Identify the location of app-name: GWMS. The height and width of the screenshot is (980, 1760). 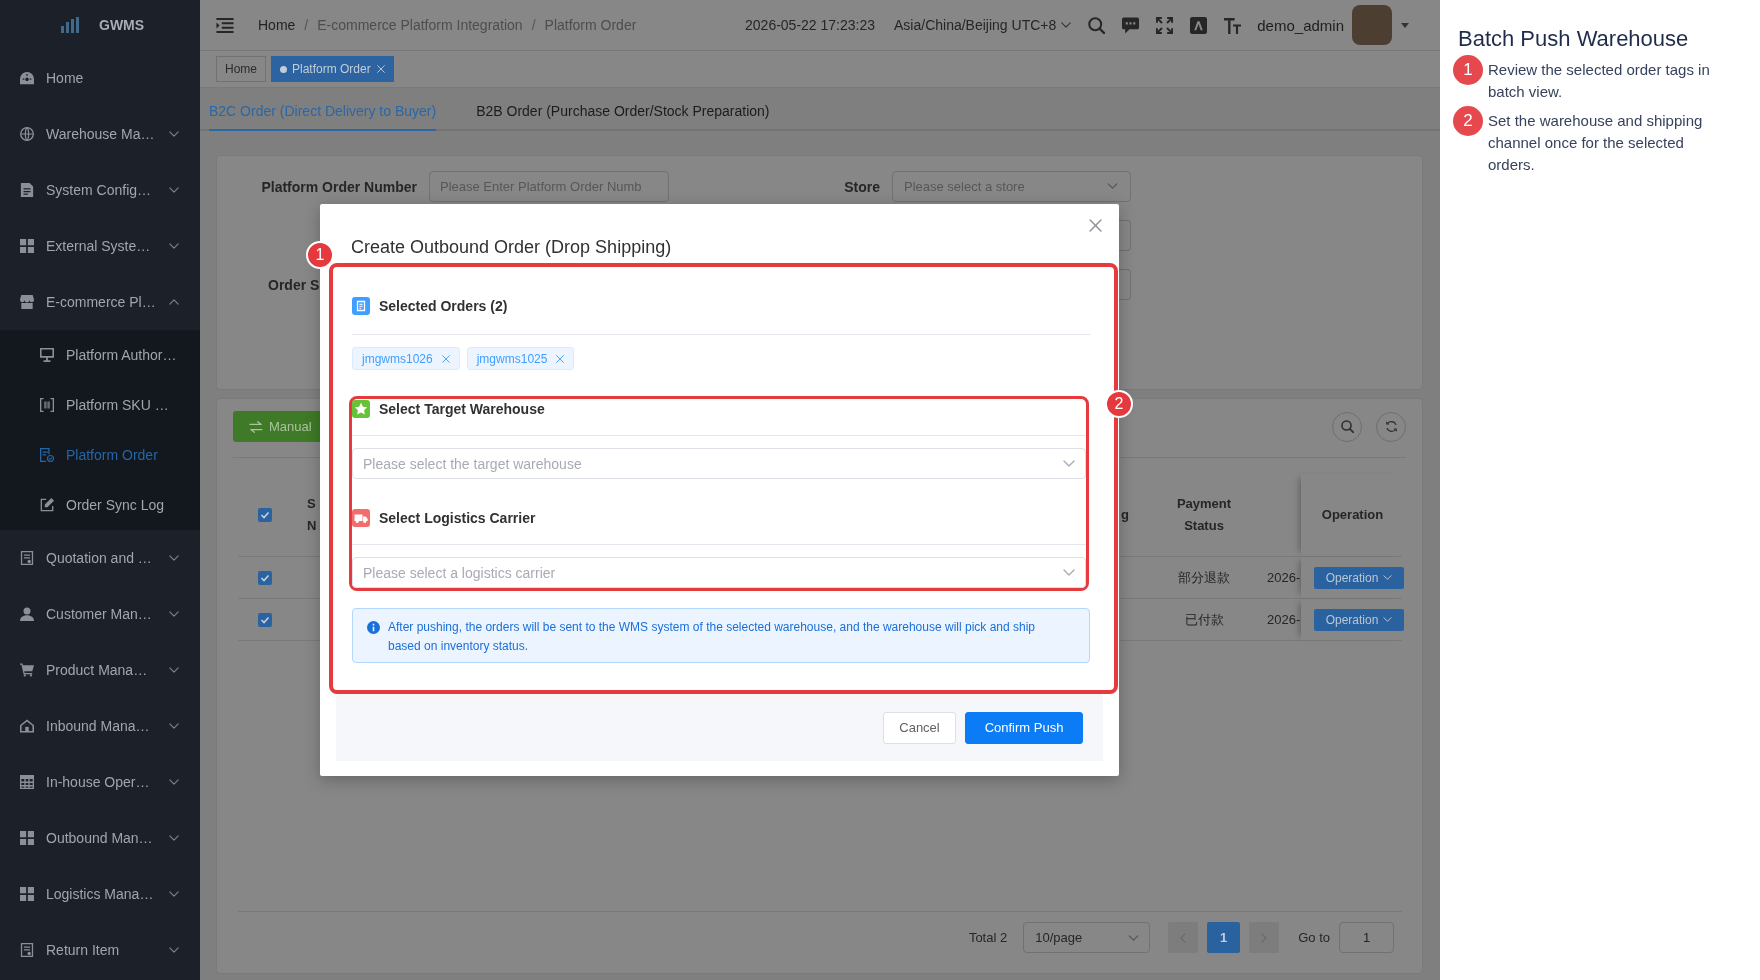
(122, 25).